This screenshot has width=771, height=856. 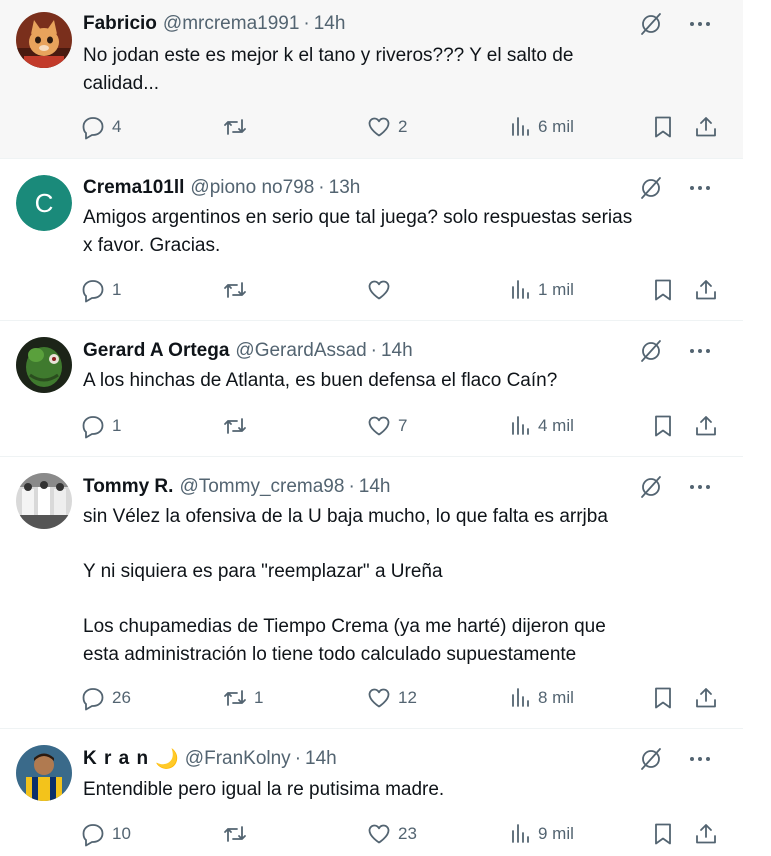 I want to click on views-button: 8 mil, so click(x=541, y=698).